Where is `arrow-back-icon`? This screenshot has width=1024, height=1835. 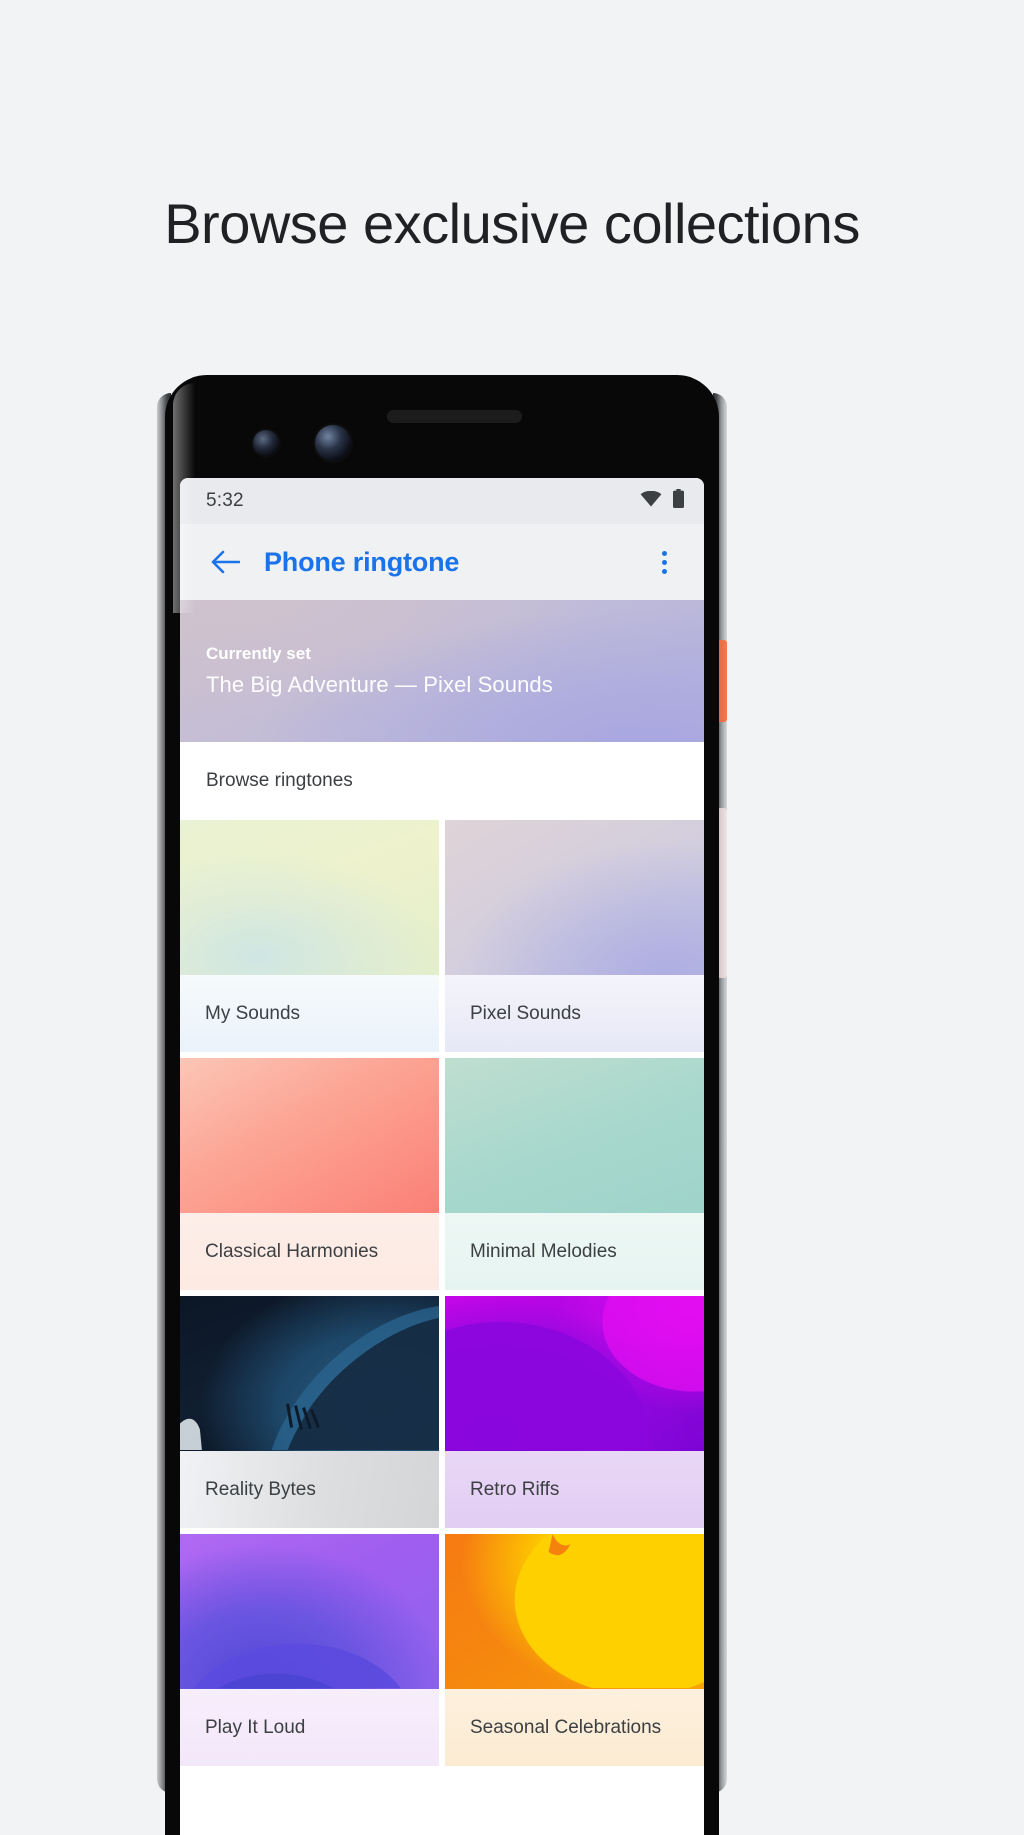
arrow-back-icon is located at coordinates (225, 562).